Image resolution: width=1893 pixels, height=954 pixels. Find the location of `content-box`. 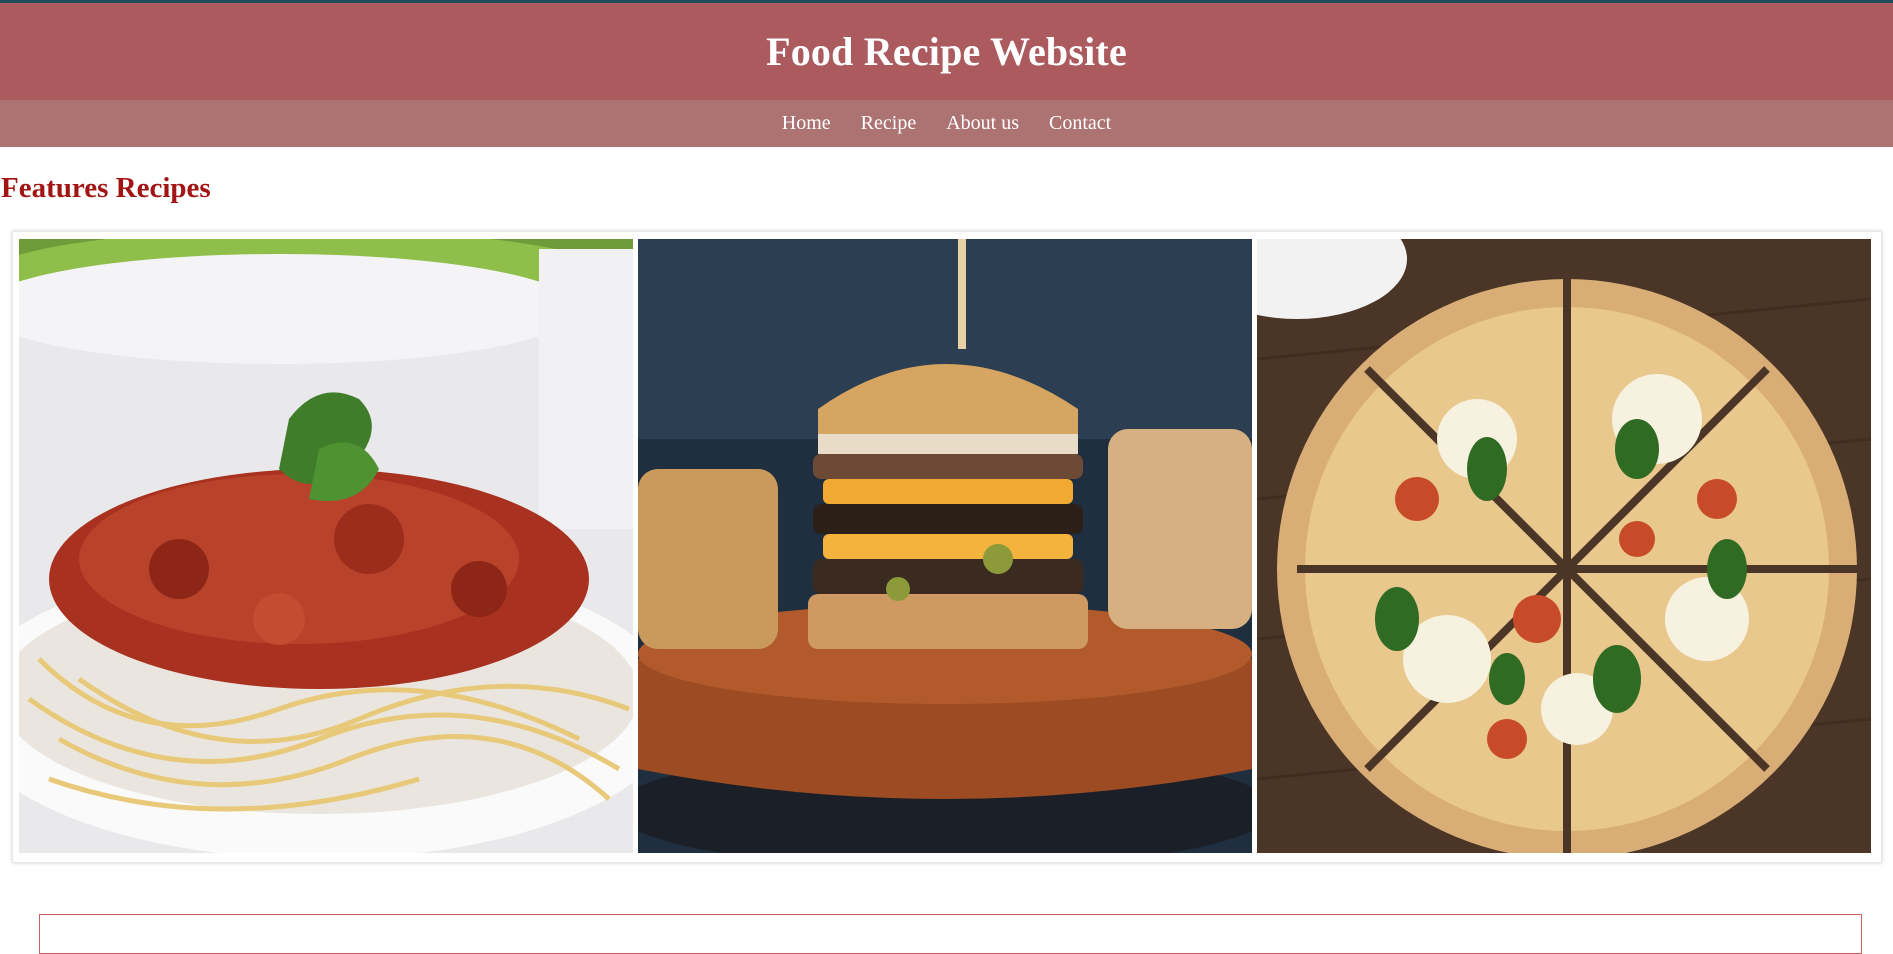

content-box is located at coordinates (950, 934).